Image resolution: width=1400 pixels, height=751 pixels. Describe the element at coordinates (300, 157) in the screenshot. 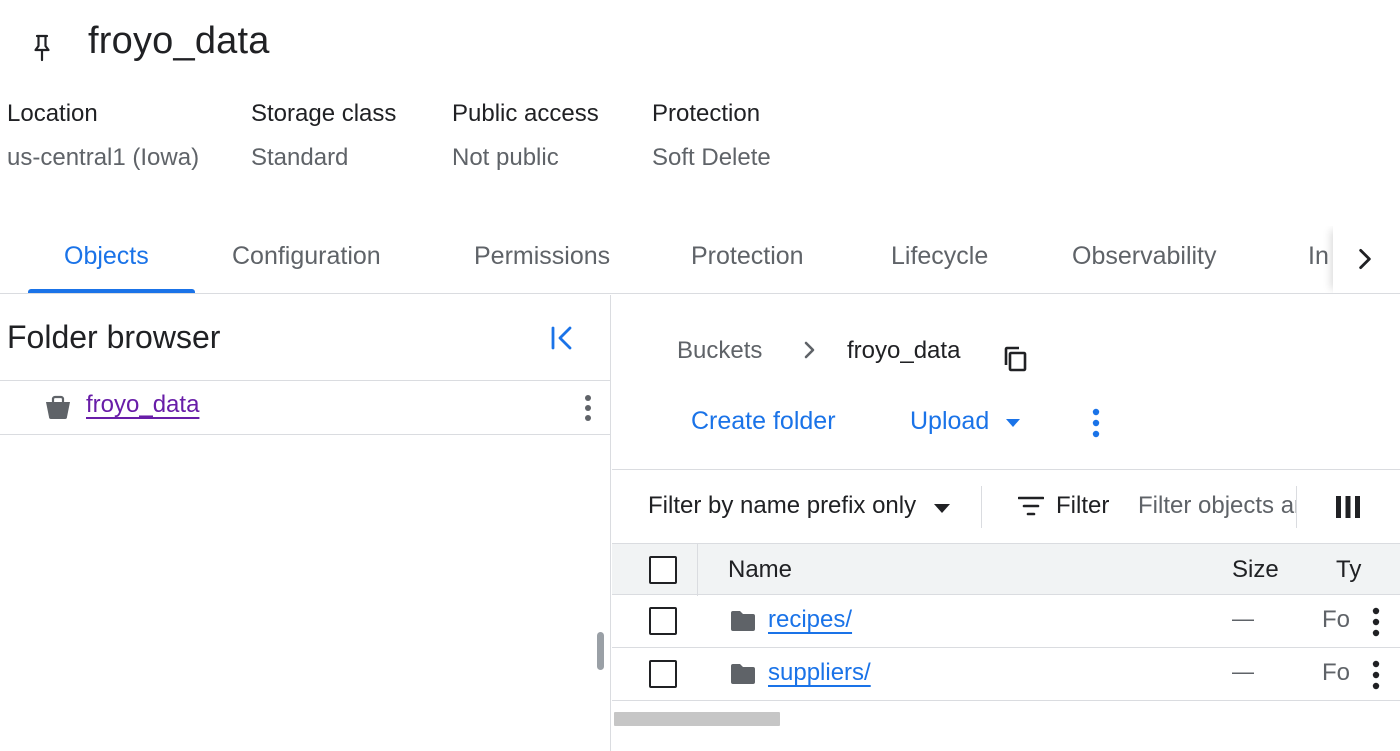

I see `meta-value: Standard` at that location.